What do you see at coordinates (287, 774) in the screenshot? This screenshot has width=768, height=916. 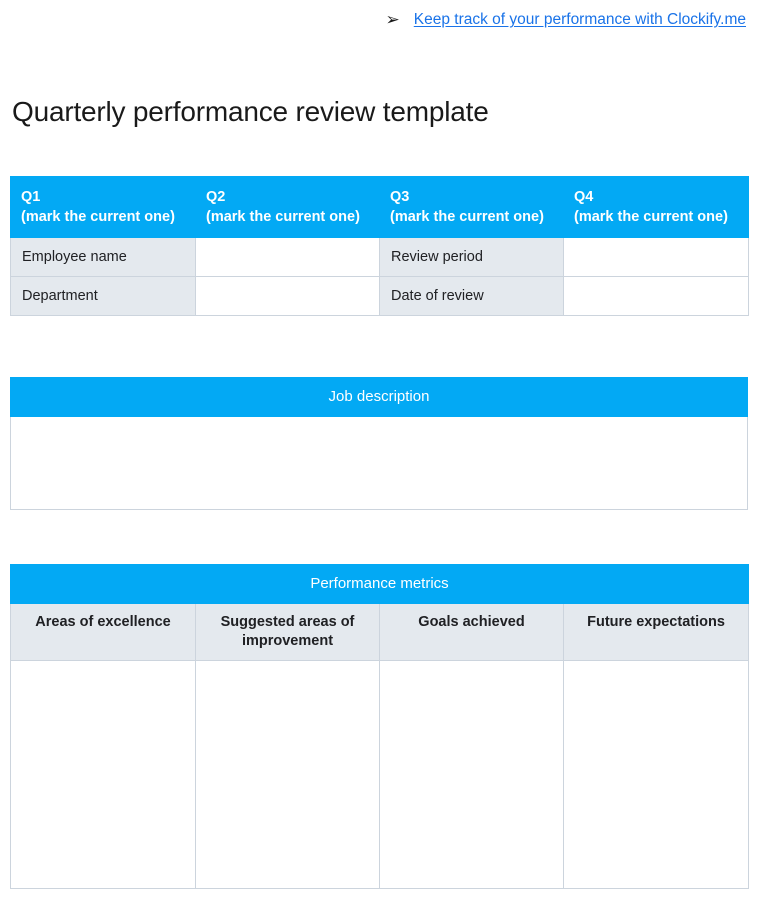 I see `input-suggested-areas-of-improvement` at bounding box center [287, 774].